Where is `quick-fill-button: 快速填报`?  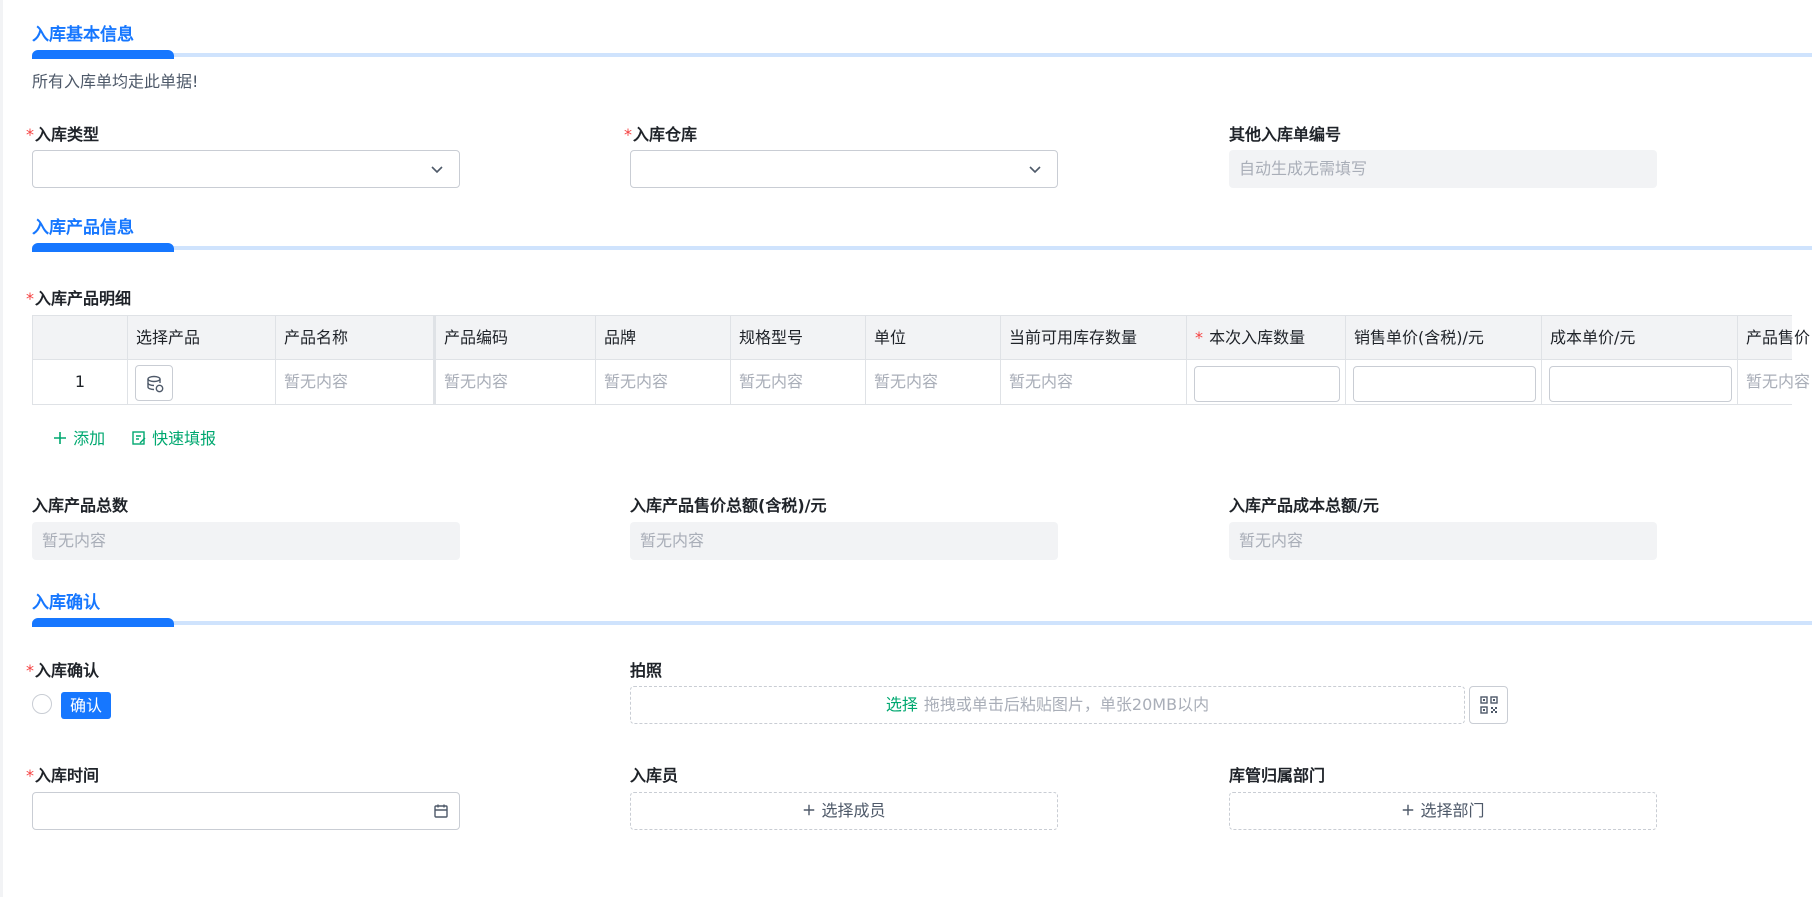 quick-fill-button: 快速填报 is located at coordinates (173, 439).